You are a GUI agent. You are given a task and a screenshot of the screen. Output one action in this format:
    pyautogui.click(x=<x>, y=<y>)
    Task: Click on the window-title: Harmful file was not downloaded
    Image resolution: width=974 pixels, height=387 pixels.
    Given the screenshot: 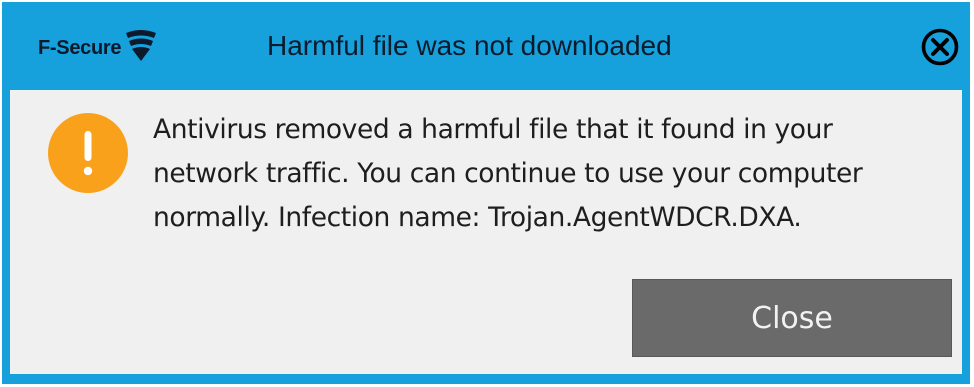 What is the action you would take?
    pyautogui.click(x=469, y=45)
    